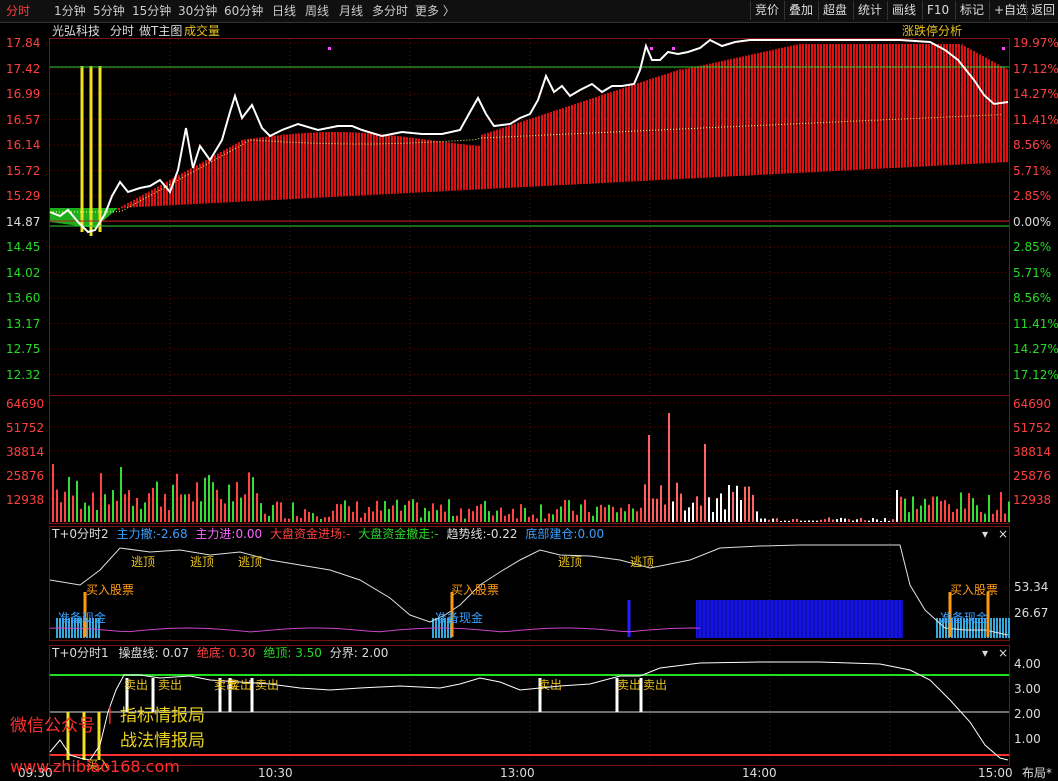 This screenshot has height=781, width=1058. I want to click on mark-button: 标记, so click(969, 10).